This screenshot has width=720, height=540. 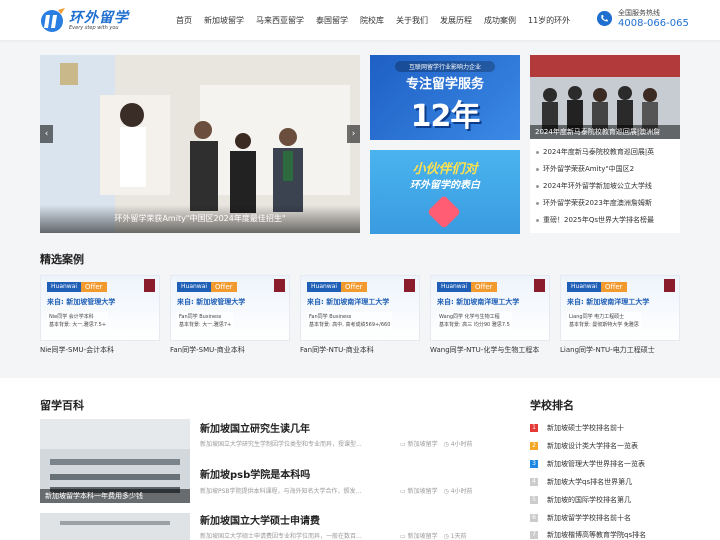 What do you see at coordinates (589, 500) in the screenshot?
I see `ranking-item-label: 新加坡的国际学校排名第几` at bounding box center [589, 500].